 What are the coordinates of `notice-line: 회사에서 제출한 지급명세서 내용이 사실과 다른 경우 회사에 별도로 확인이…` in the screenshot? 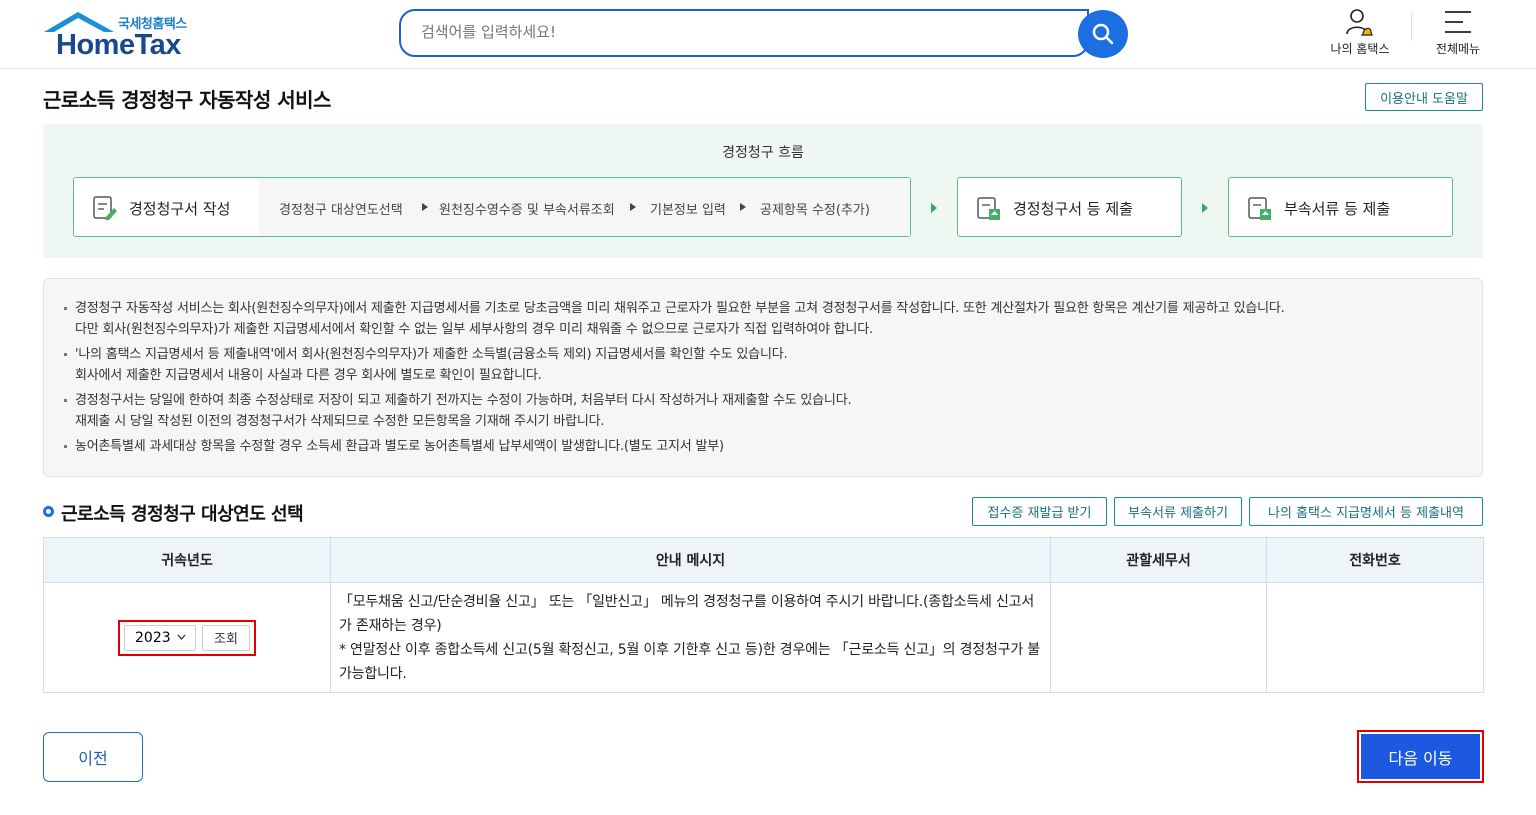 It's located at (308, 375).